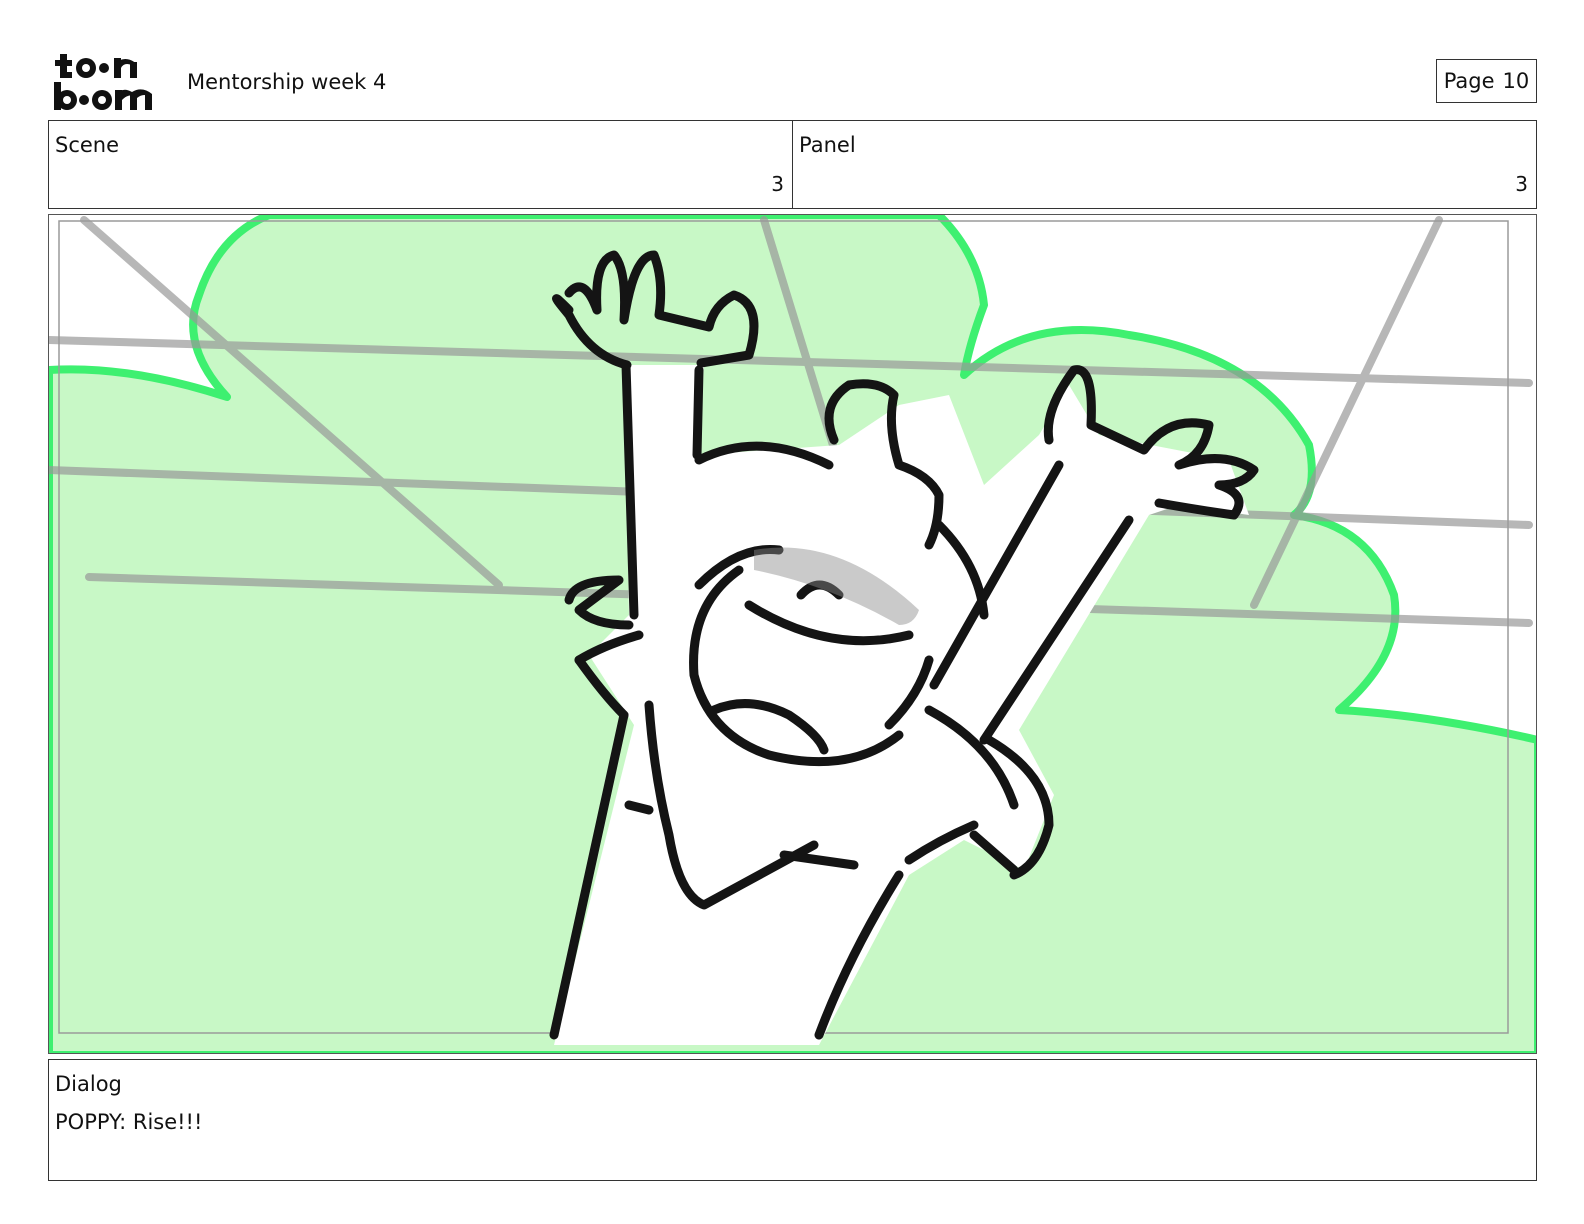 The width and height of the screenshot is (1584, 1224). I want to click on dialog-text: POPPY: Rise!!!, so click(129, 1122).